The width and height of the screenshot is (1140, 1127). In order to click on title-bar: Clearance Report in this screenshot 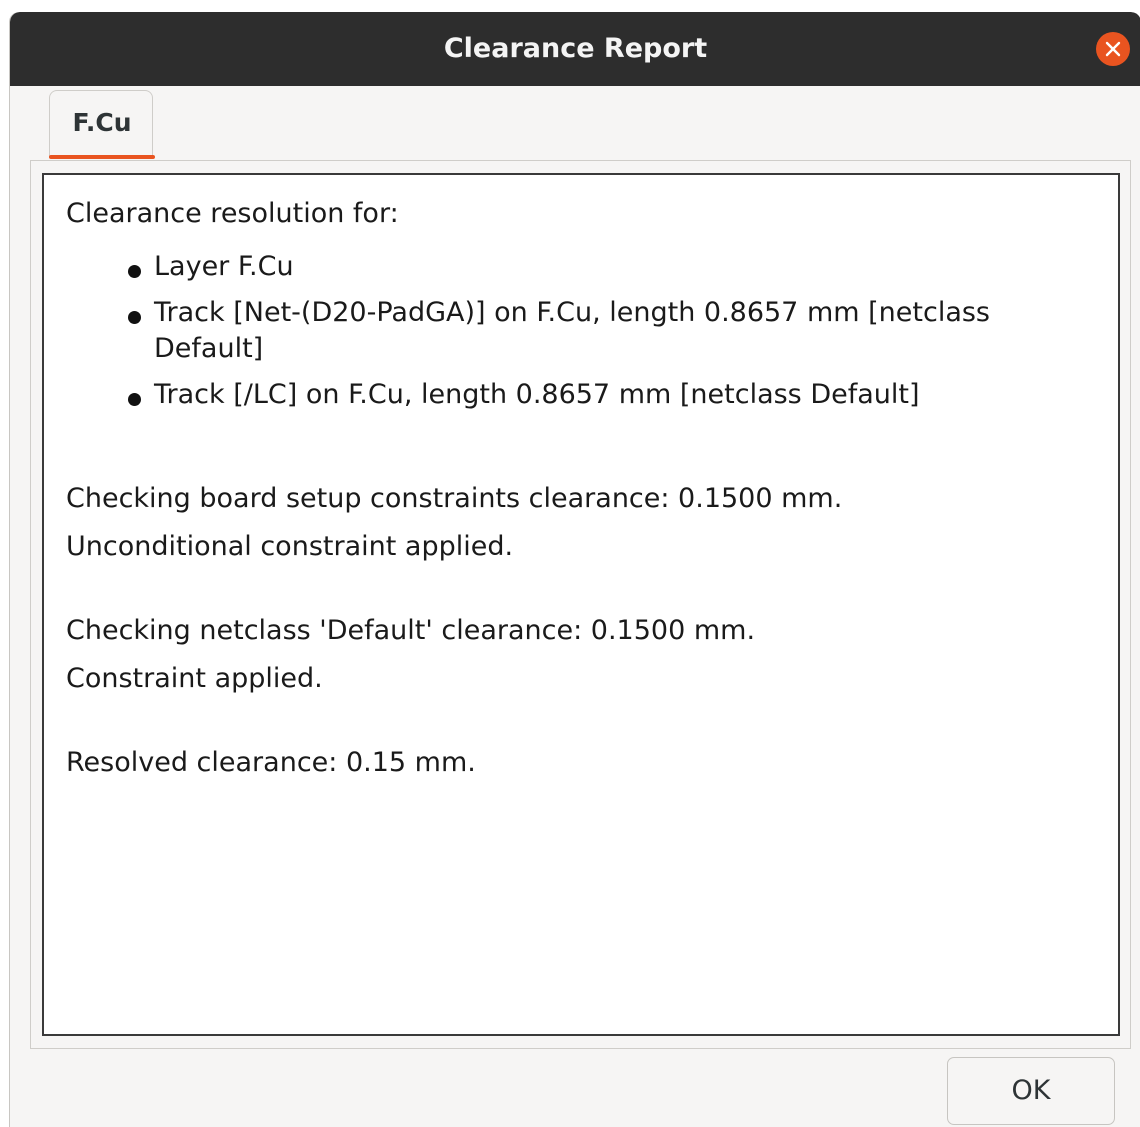, I will do `click(575, 49)`.